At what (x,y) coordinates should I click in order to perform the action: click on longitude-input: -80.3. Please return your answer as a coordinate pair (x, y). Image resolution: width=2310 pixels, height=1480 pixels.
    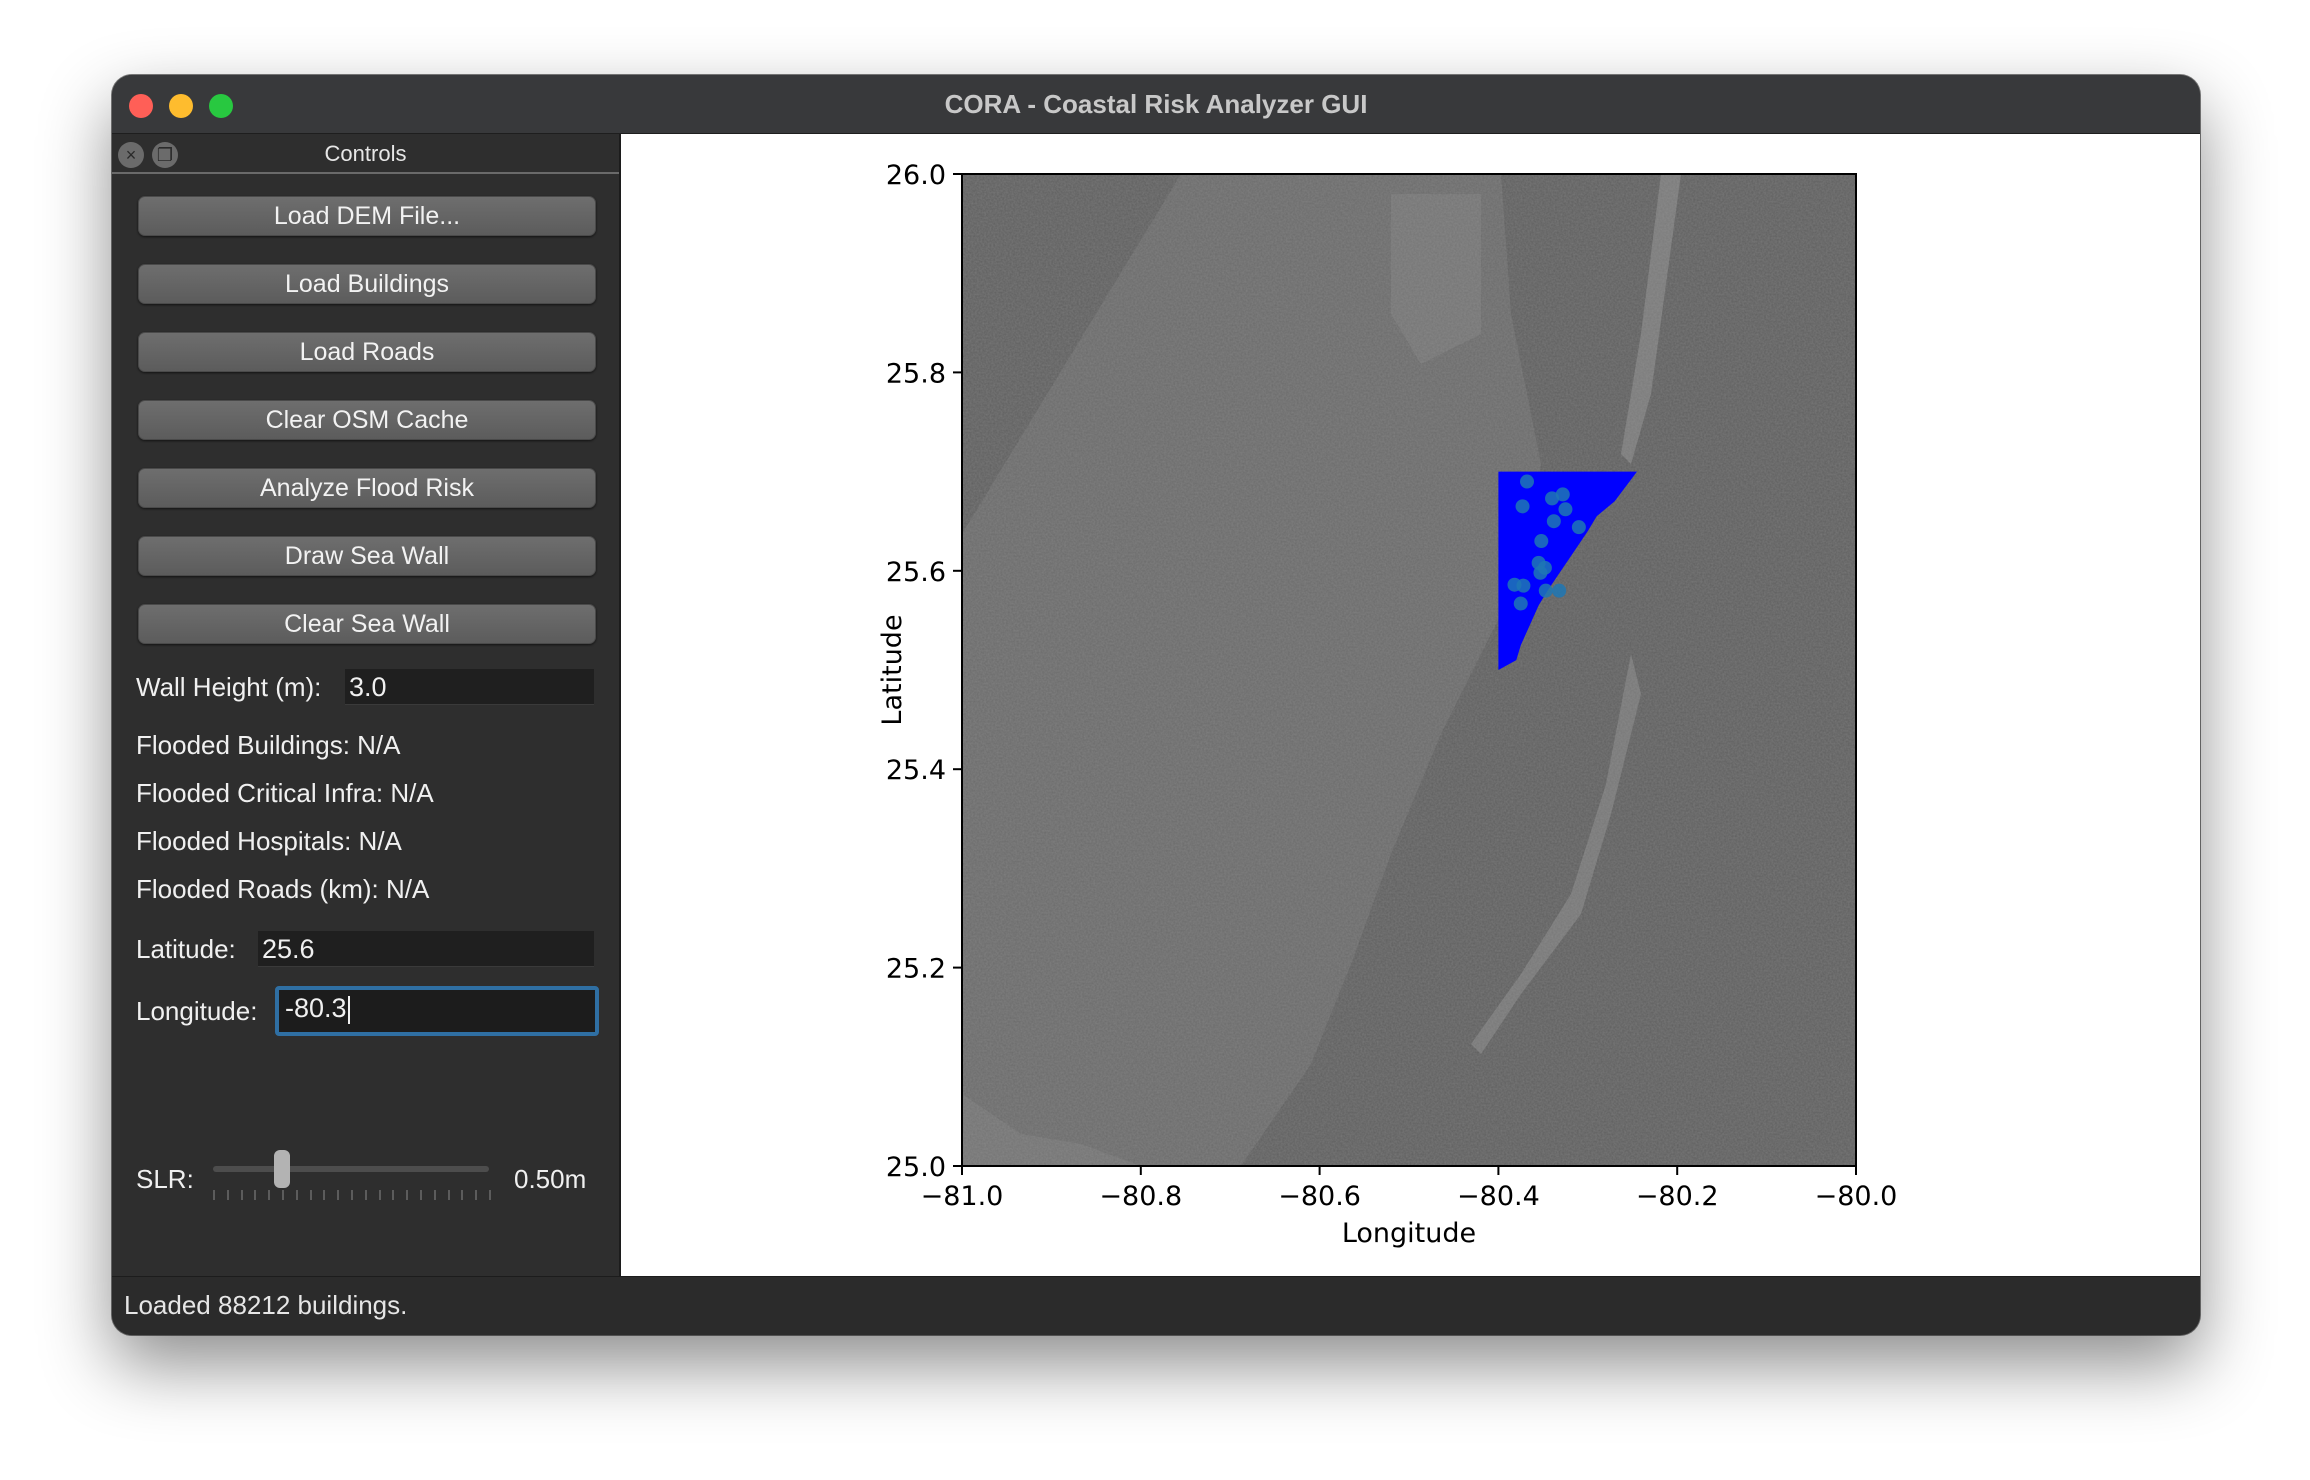
    Looking at the image, I should click on (437, 1011).